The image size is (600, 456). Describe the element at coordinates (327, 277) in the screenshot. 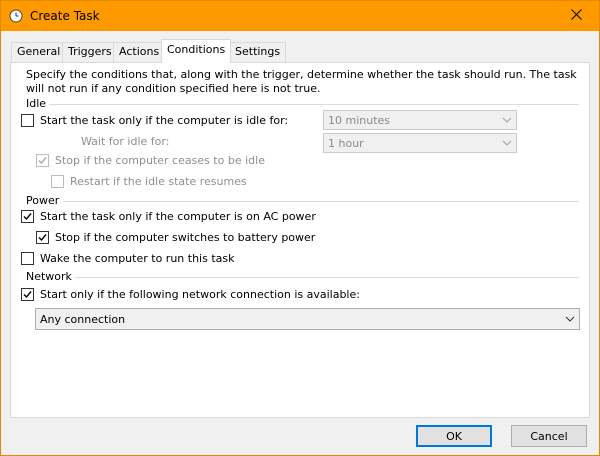

I see `network-group-divider` at that location.